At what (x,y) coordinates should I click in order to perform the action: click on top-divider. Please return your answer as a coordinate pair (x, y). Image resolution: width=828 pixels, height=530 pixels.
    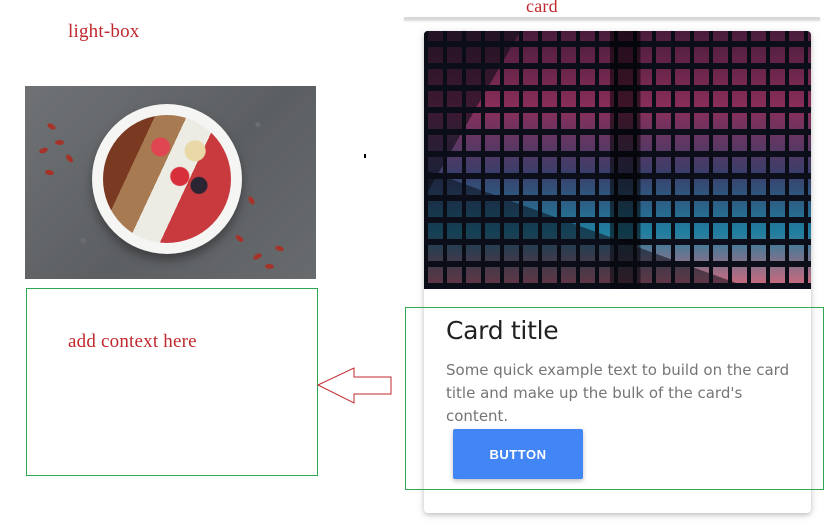
    Looking at the image, I should click on (612, 18).